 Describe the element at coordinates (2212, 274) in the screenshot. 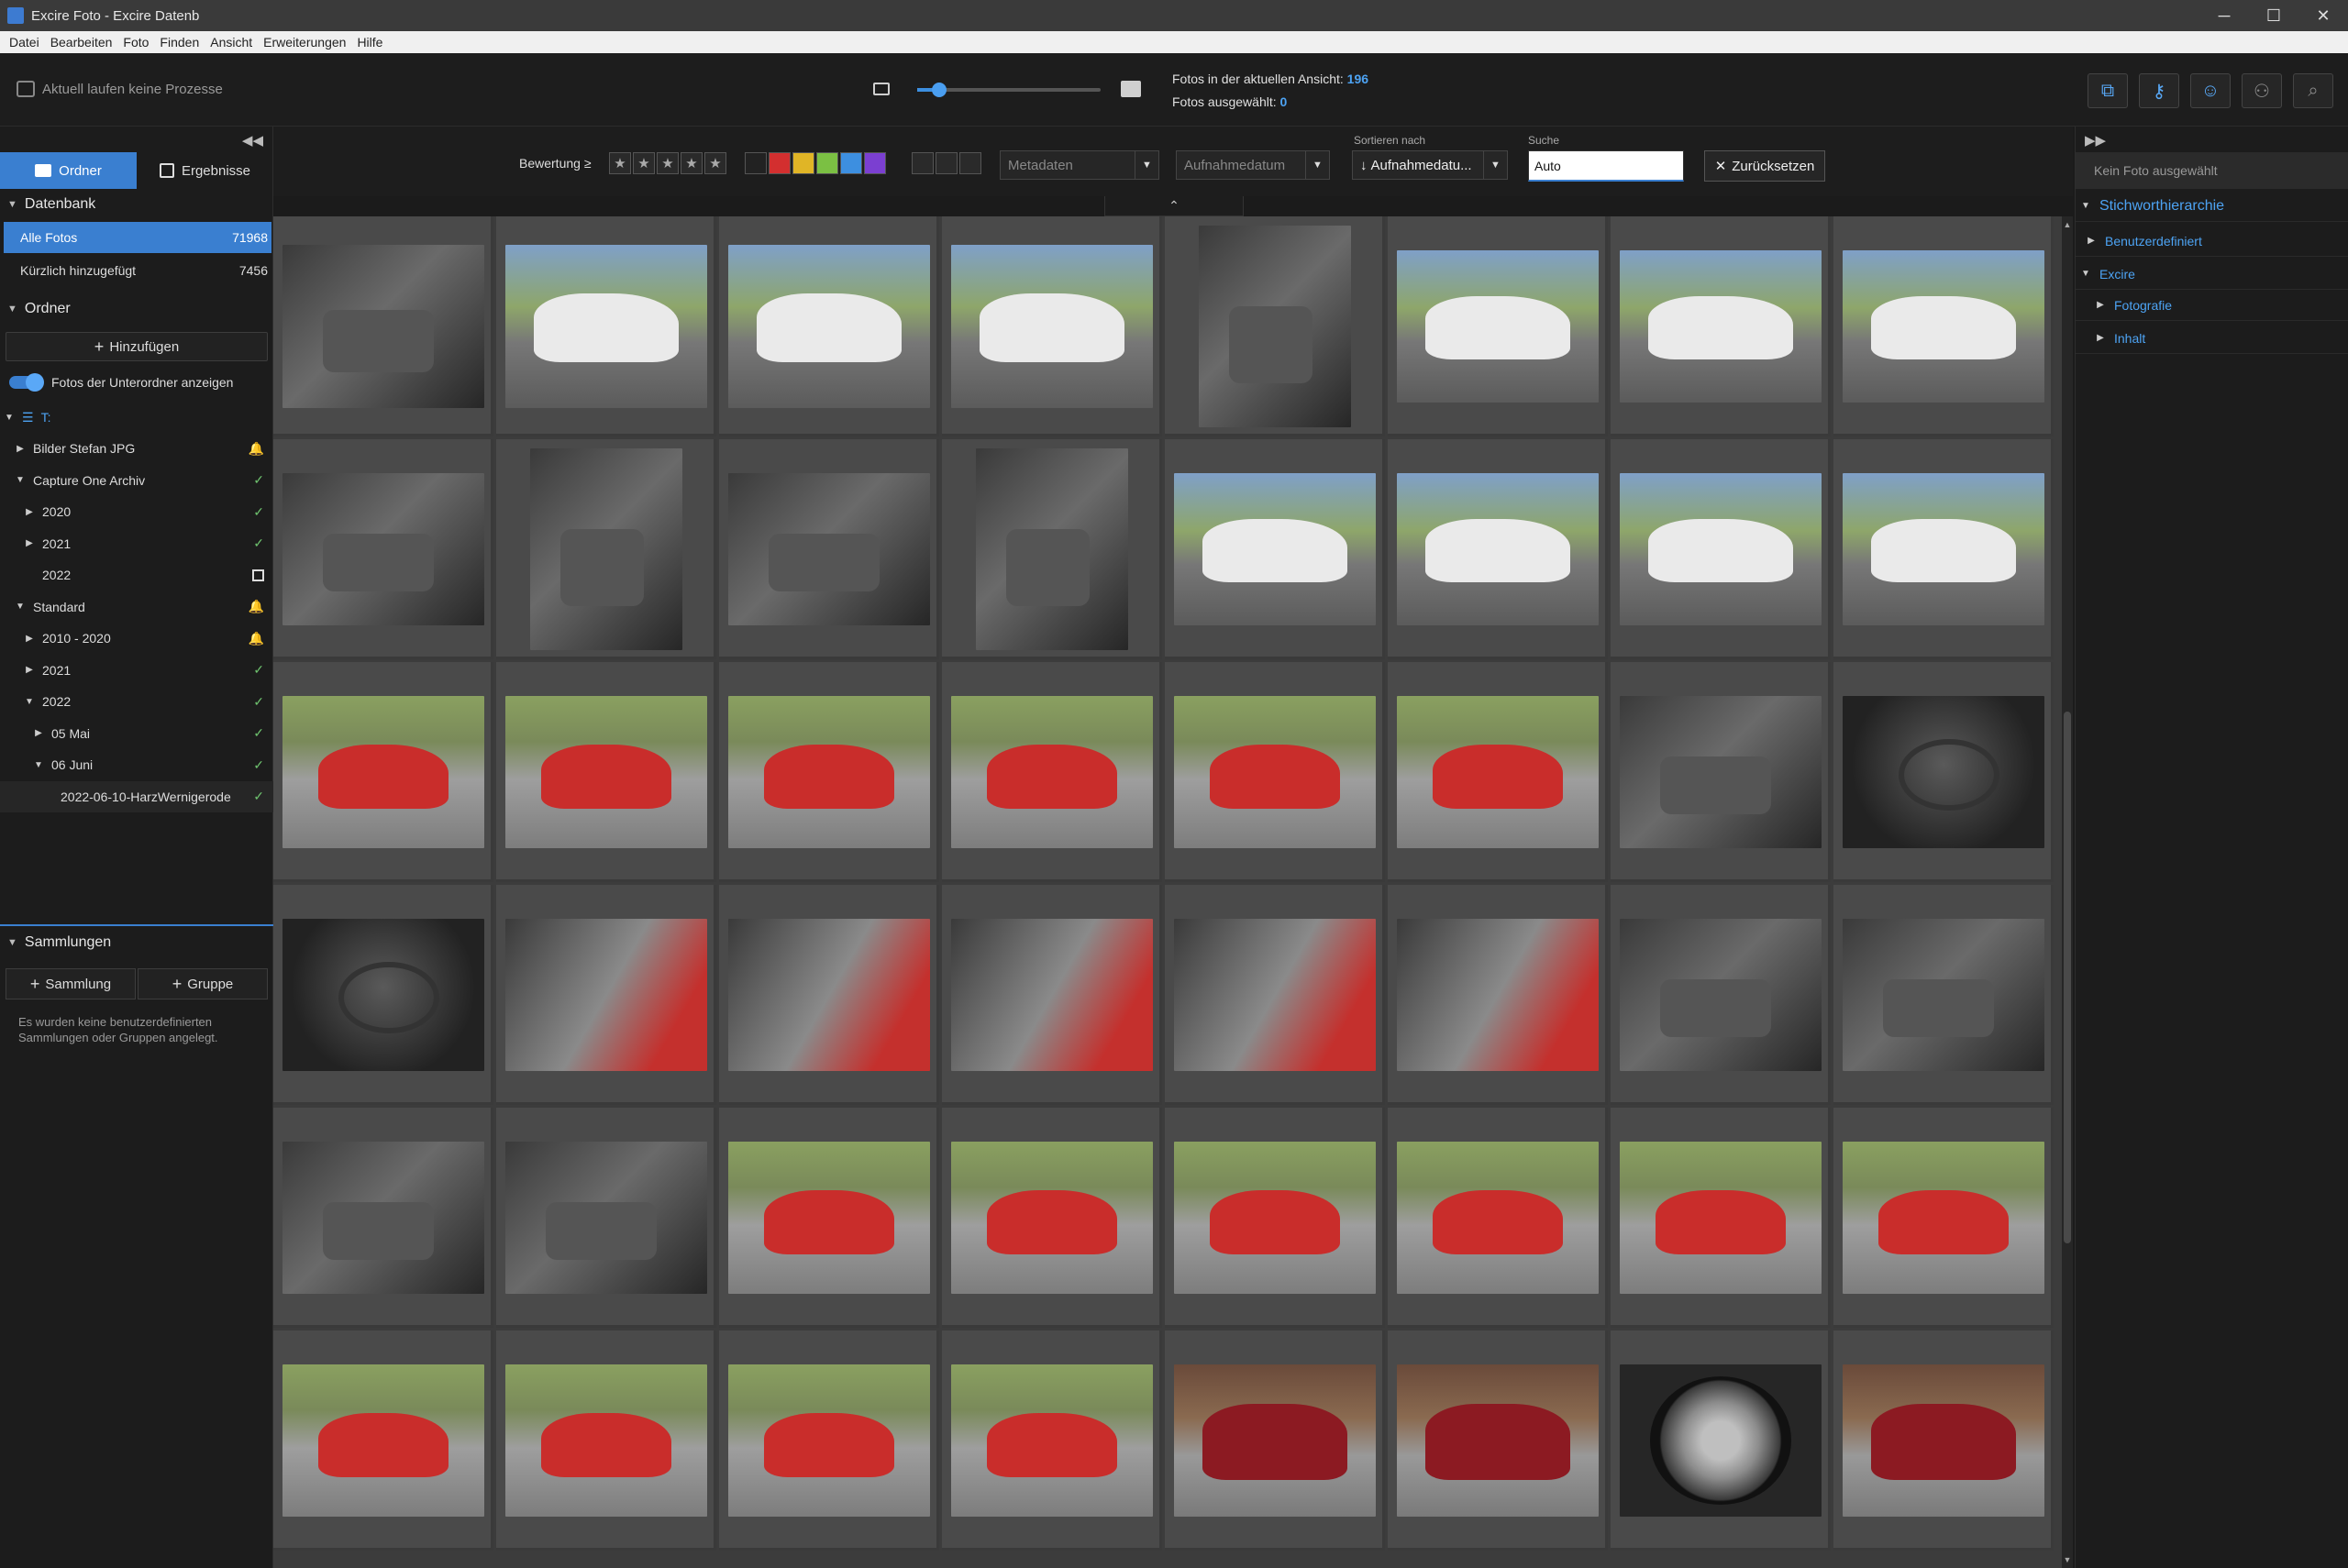

I see `kw-excire: ▼ Excire` at that location.